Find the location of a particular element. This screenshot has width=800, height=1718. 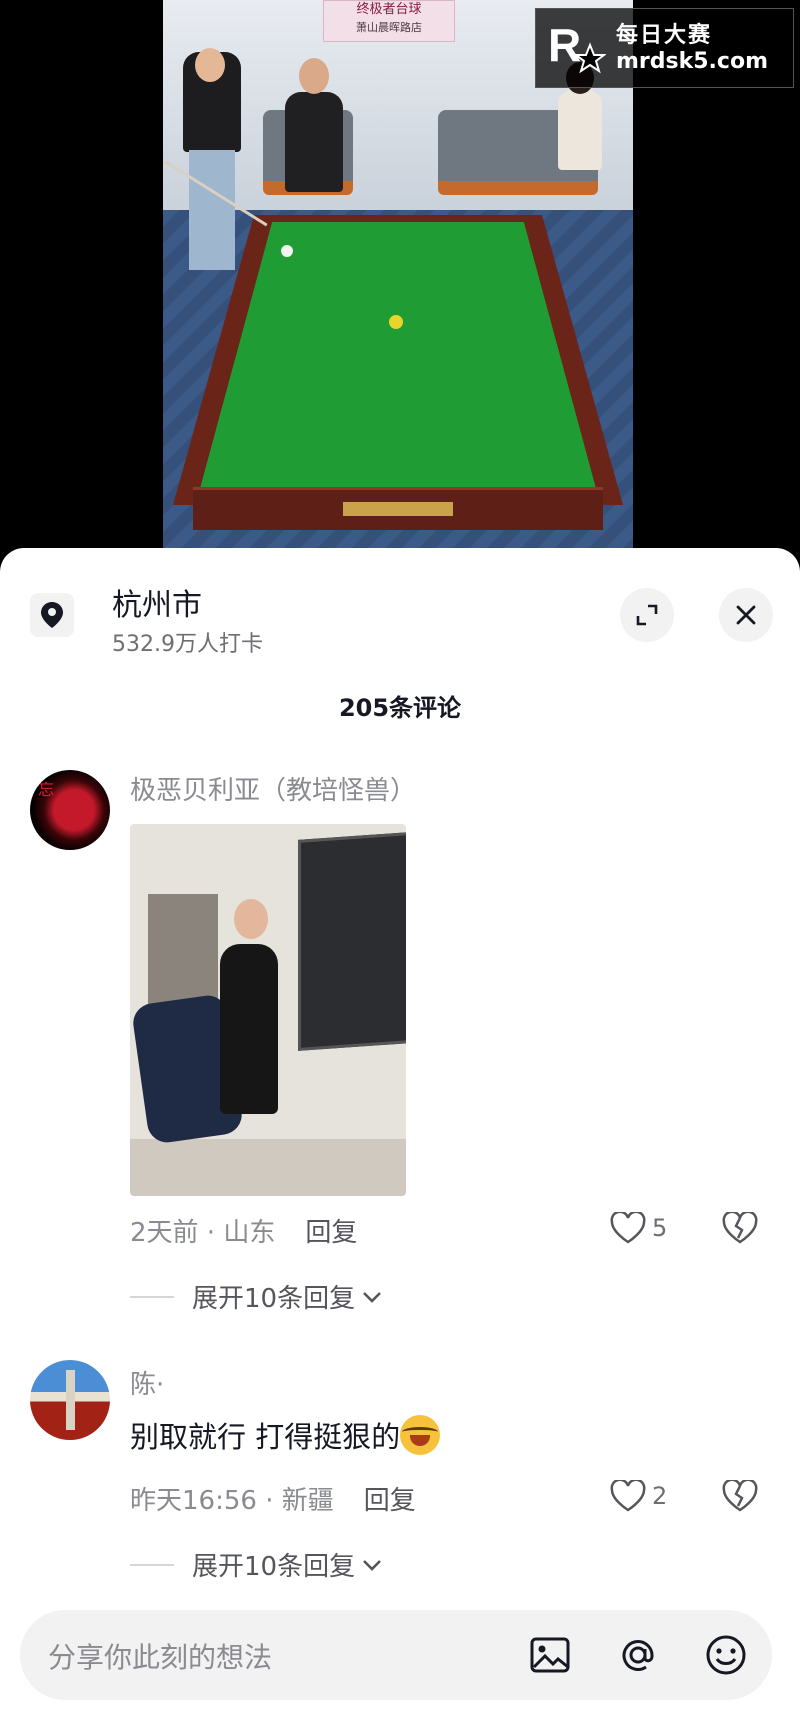

like-button: 2 is located at coordinates (638, 1496).